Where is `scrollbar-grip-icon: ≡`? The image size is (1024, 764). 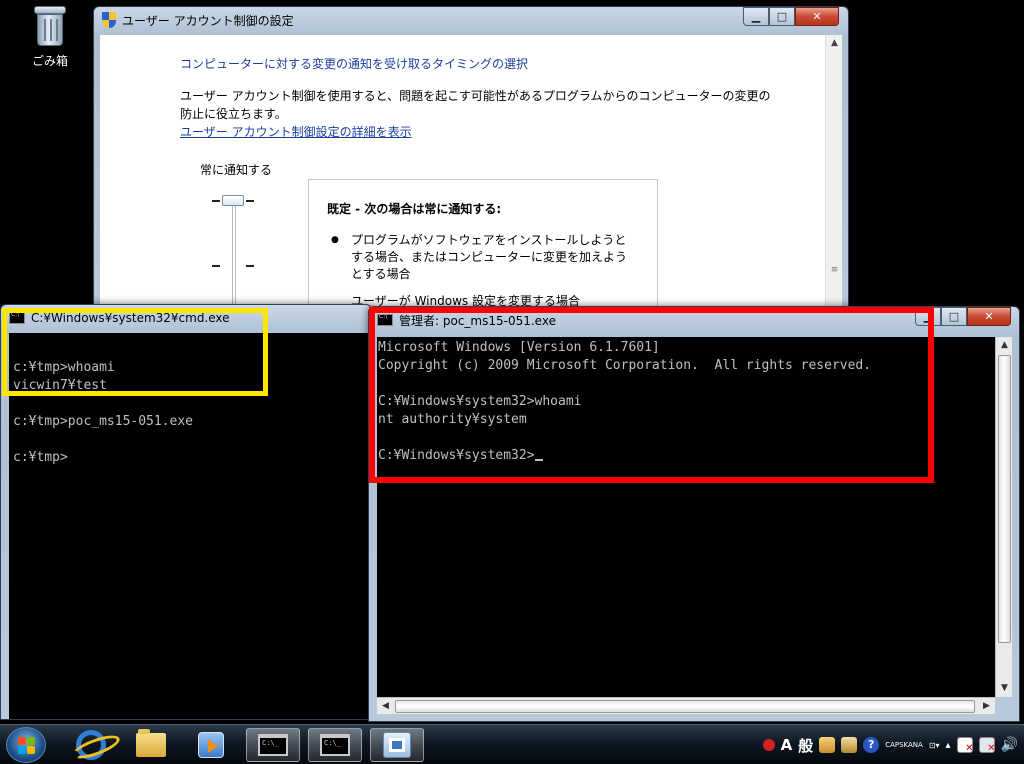 scrollbar-grip-icon: ≡ is located at coordinates (834, 271).